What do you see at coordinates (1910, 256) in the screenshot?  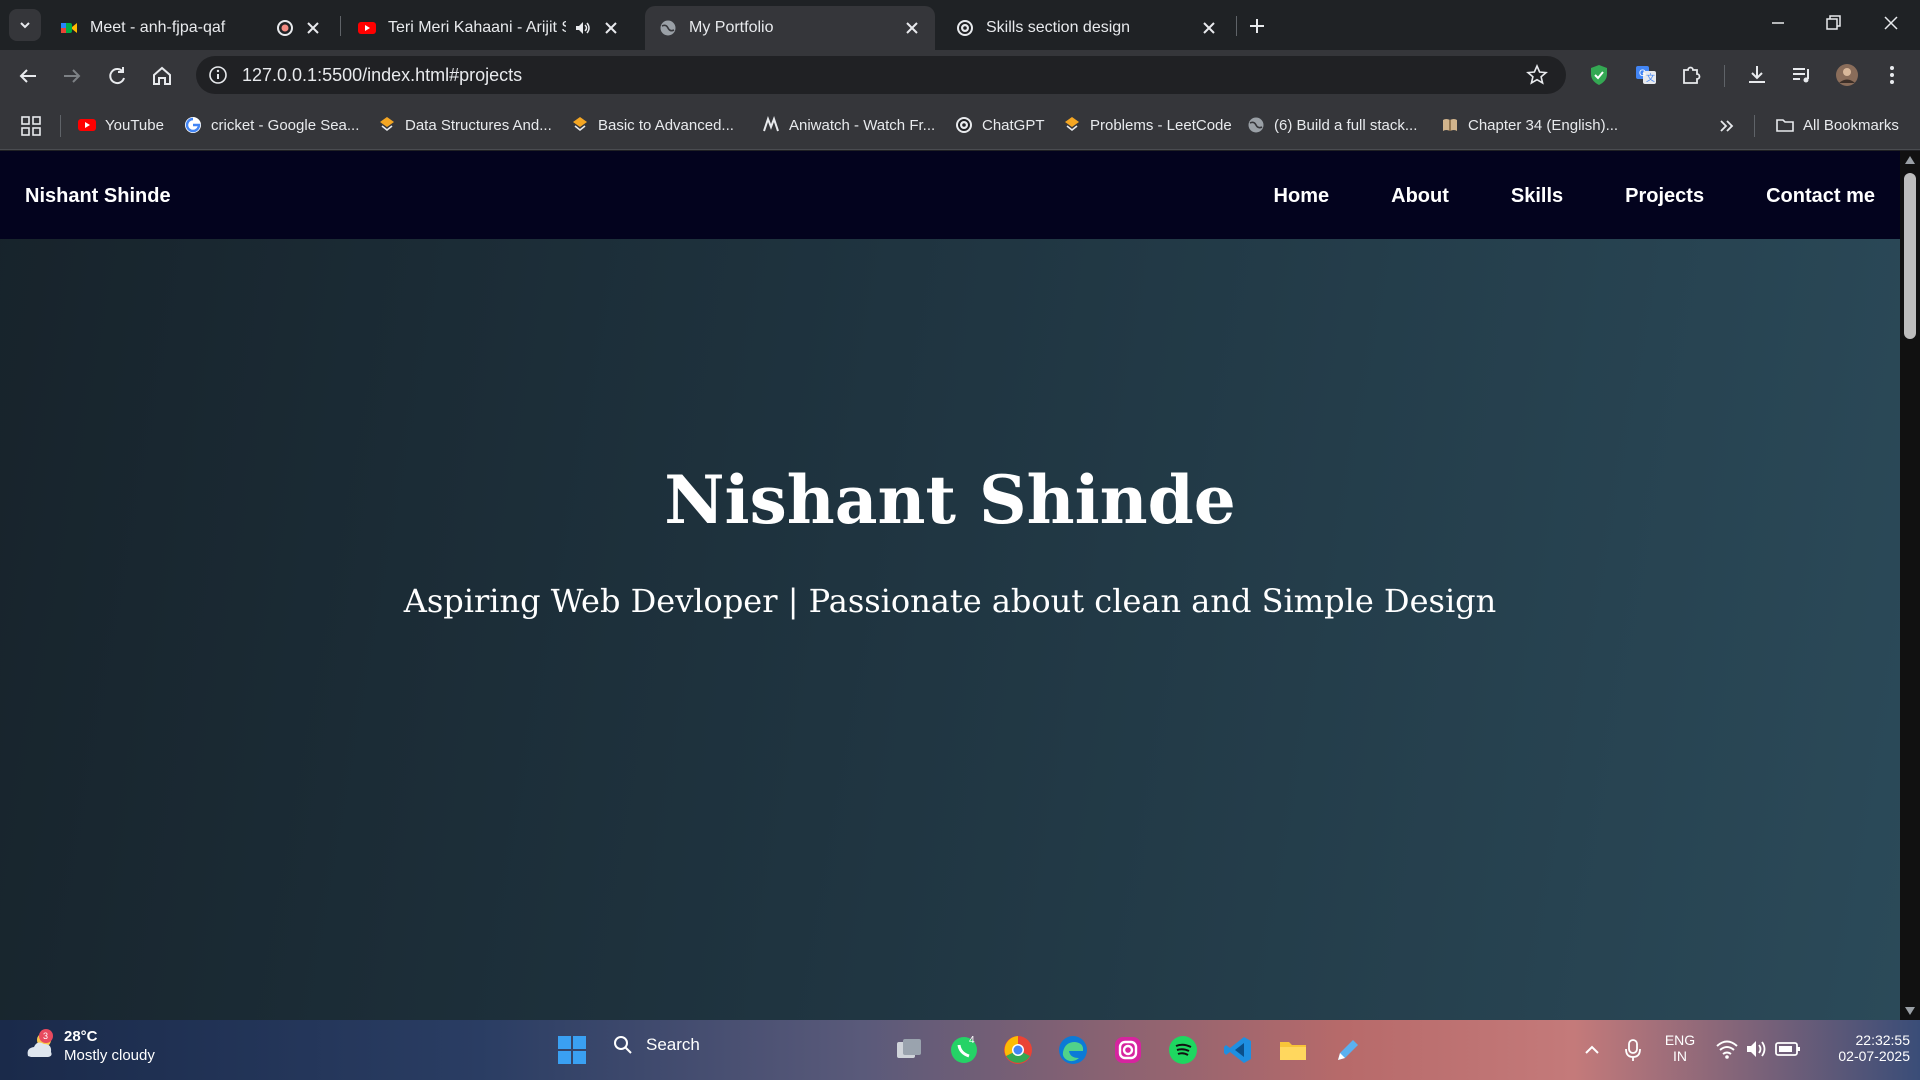 I see `scrollbar-thumb` at bounding box center [1910, 256].